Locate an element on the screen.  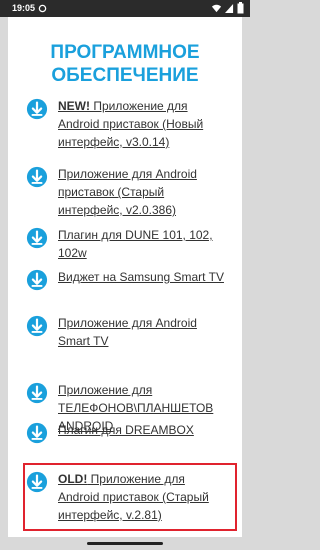
notification-icon is located at coordinates (42, 8).